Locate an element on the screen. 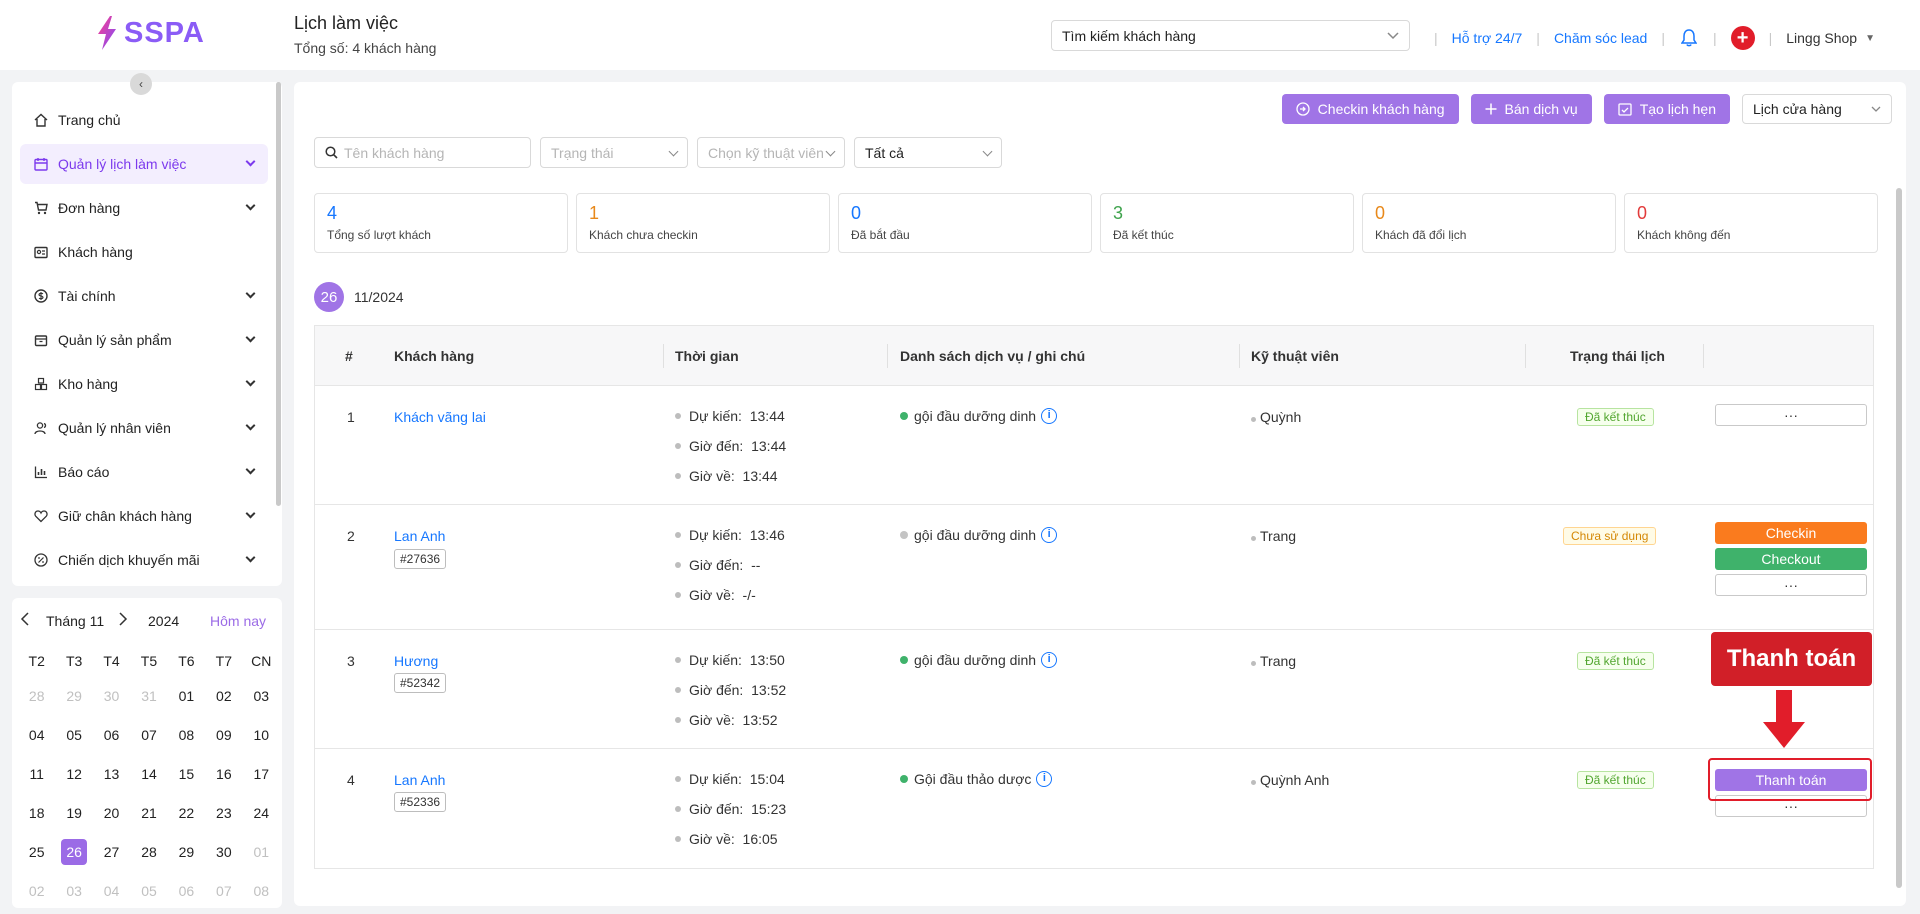 This screenshot has height=914, width=1920. sell-service-button: Bán dịch vụ is located at coordinates (1531, 109).